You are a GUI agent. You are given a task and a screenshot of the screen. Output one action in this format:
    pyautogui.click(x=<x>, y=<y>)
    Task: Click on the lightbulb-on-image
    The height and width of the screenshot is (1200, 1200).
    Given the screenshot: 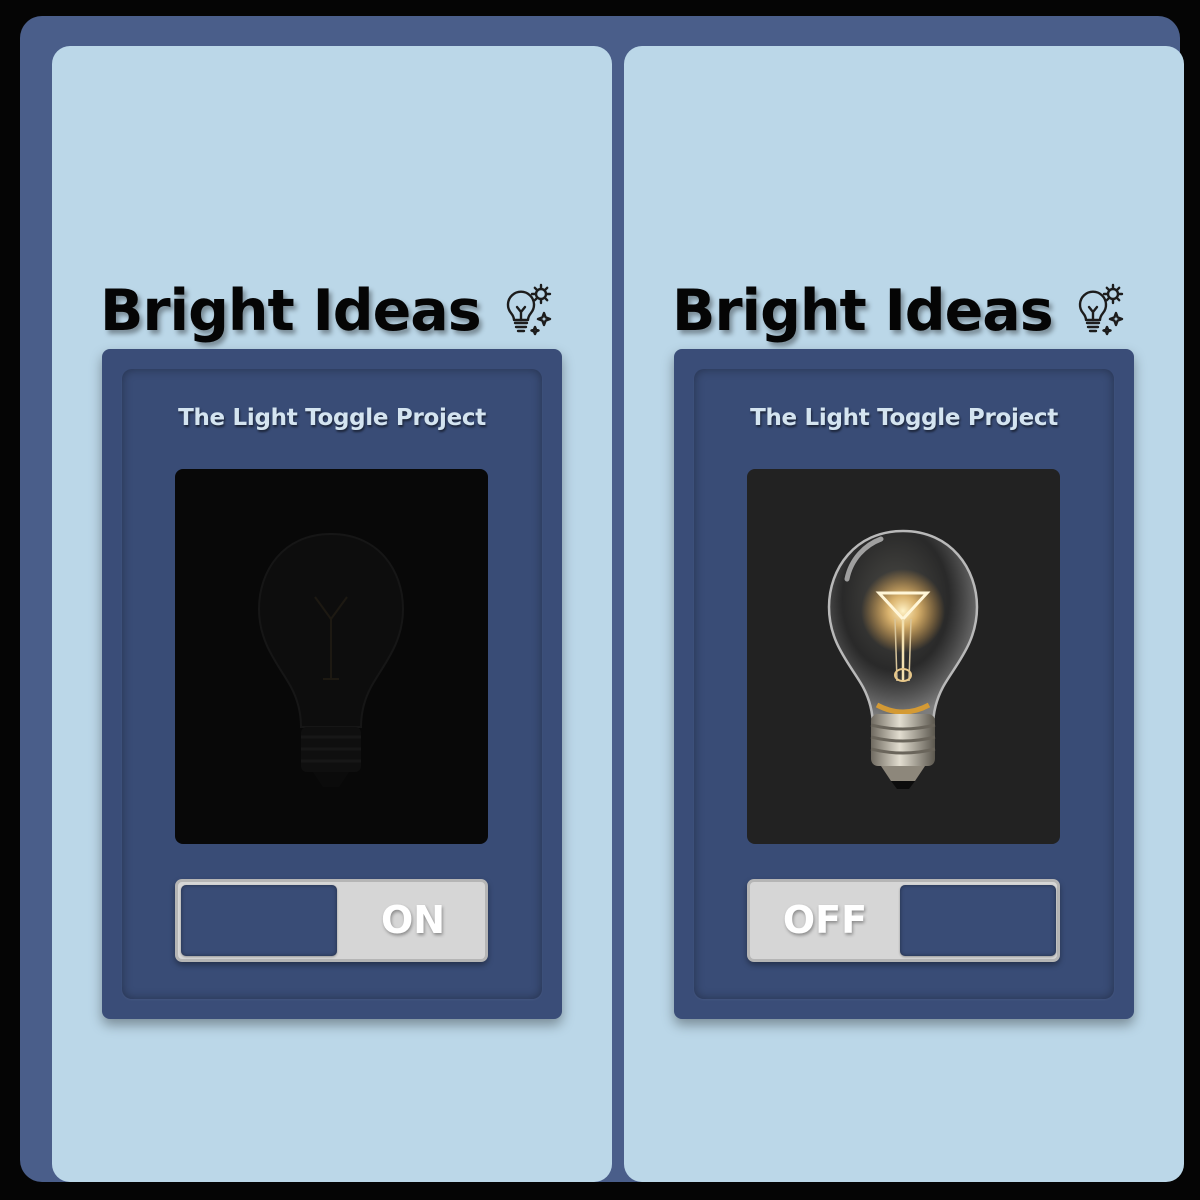 What is the action you would take?
    pyautogui.click(x=903, y=659)
    